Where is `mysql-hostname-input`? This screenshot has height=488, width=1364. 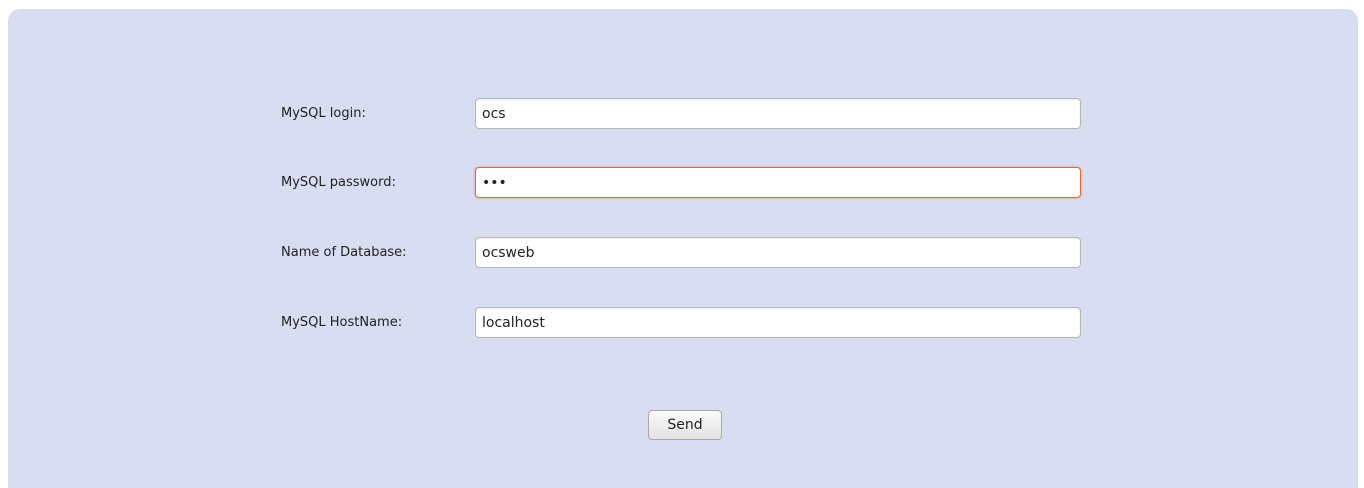 mysql-hostname-input is located at coordinates (778, 322).